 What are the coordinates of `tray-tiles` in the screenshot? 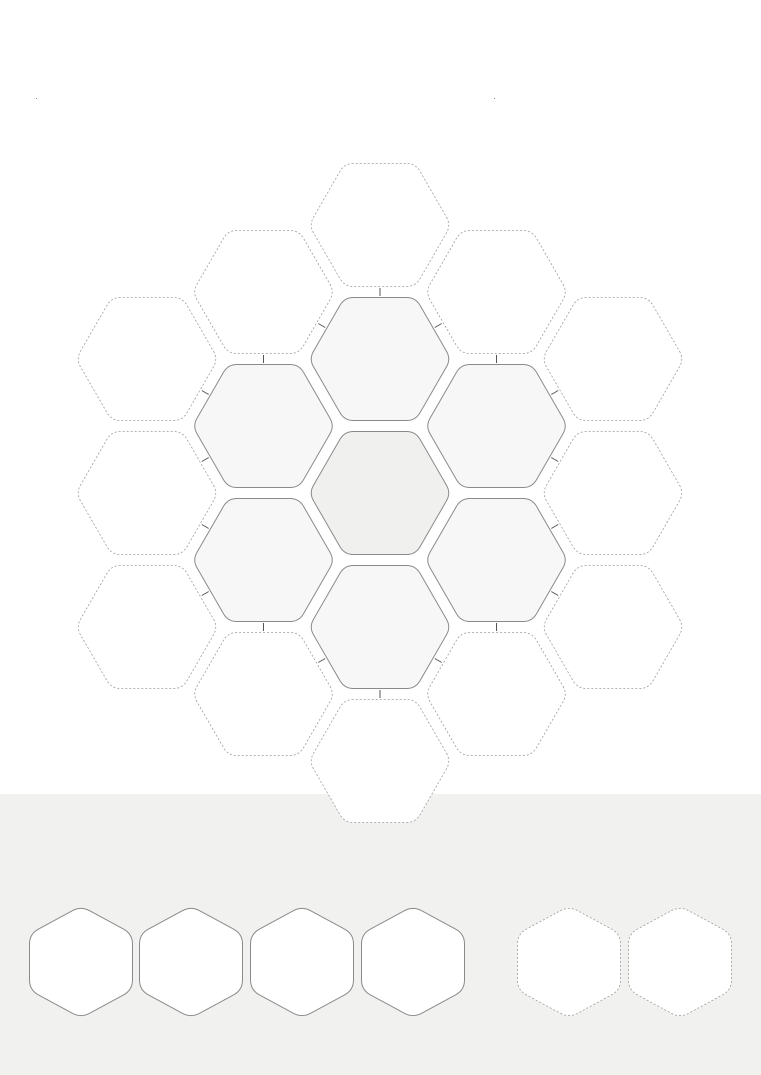 It's located at (380, 962).